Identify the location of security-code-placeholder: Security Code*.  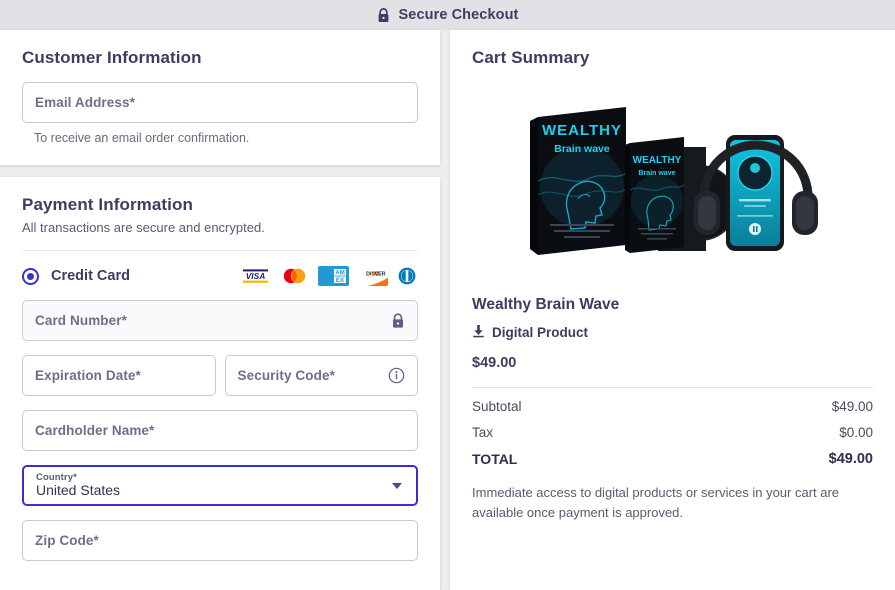
(286, 375).